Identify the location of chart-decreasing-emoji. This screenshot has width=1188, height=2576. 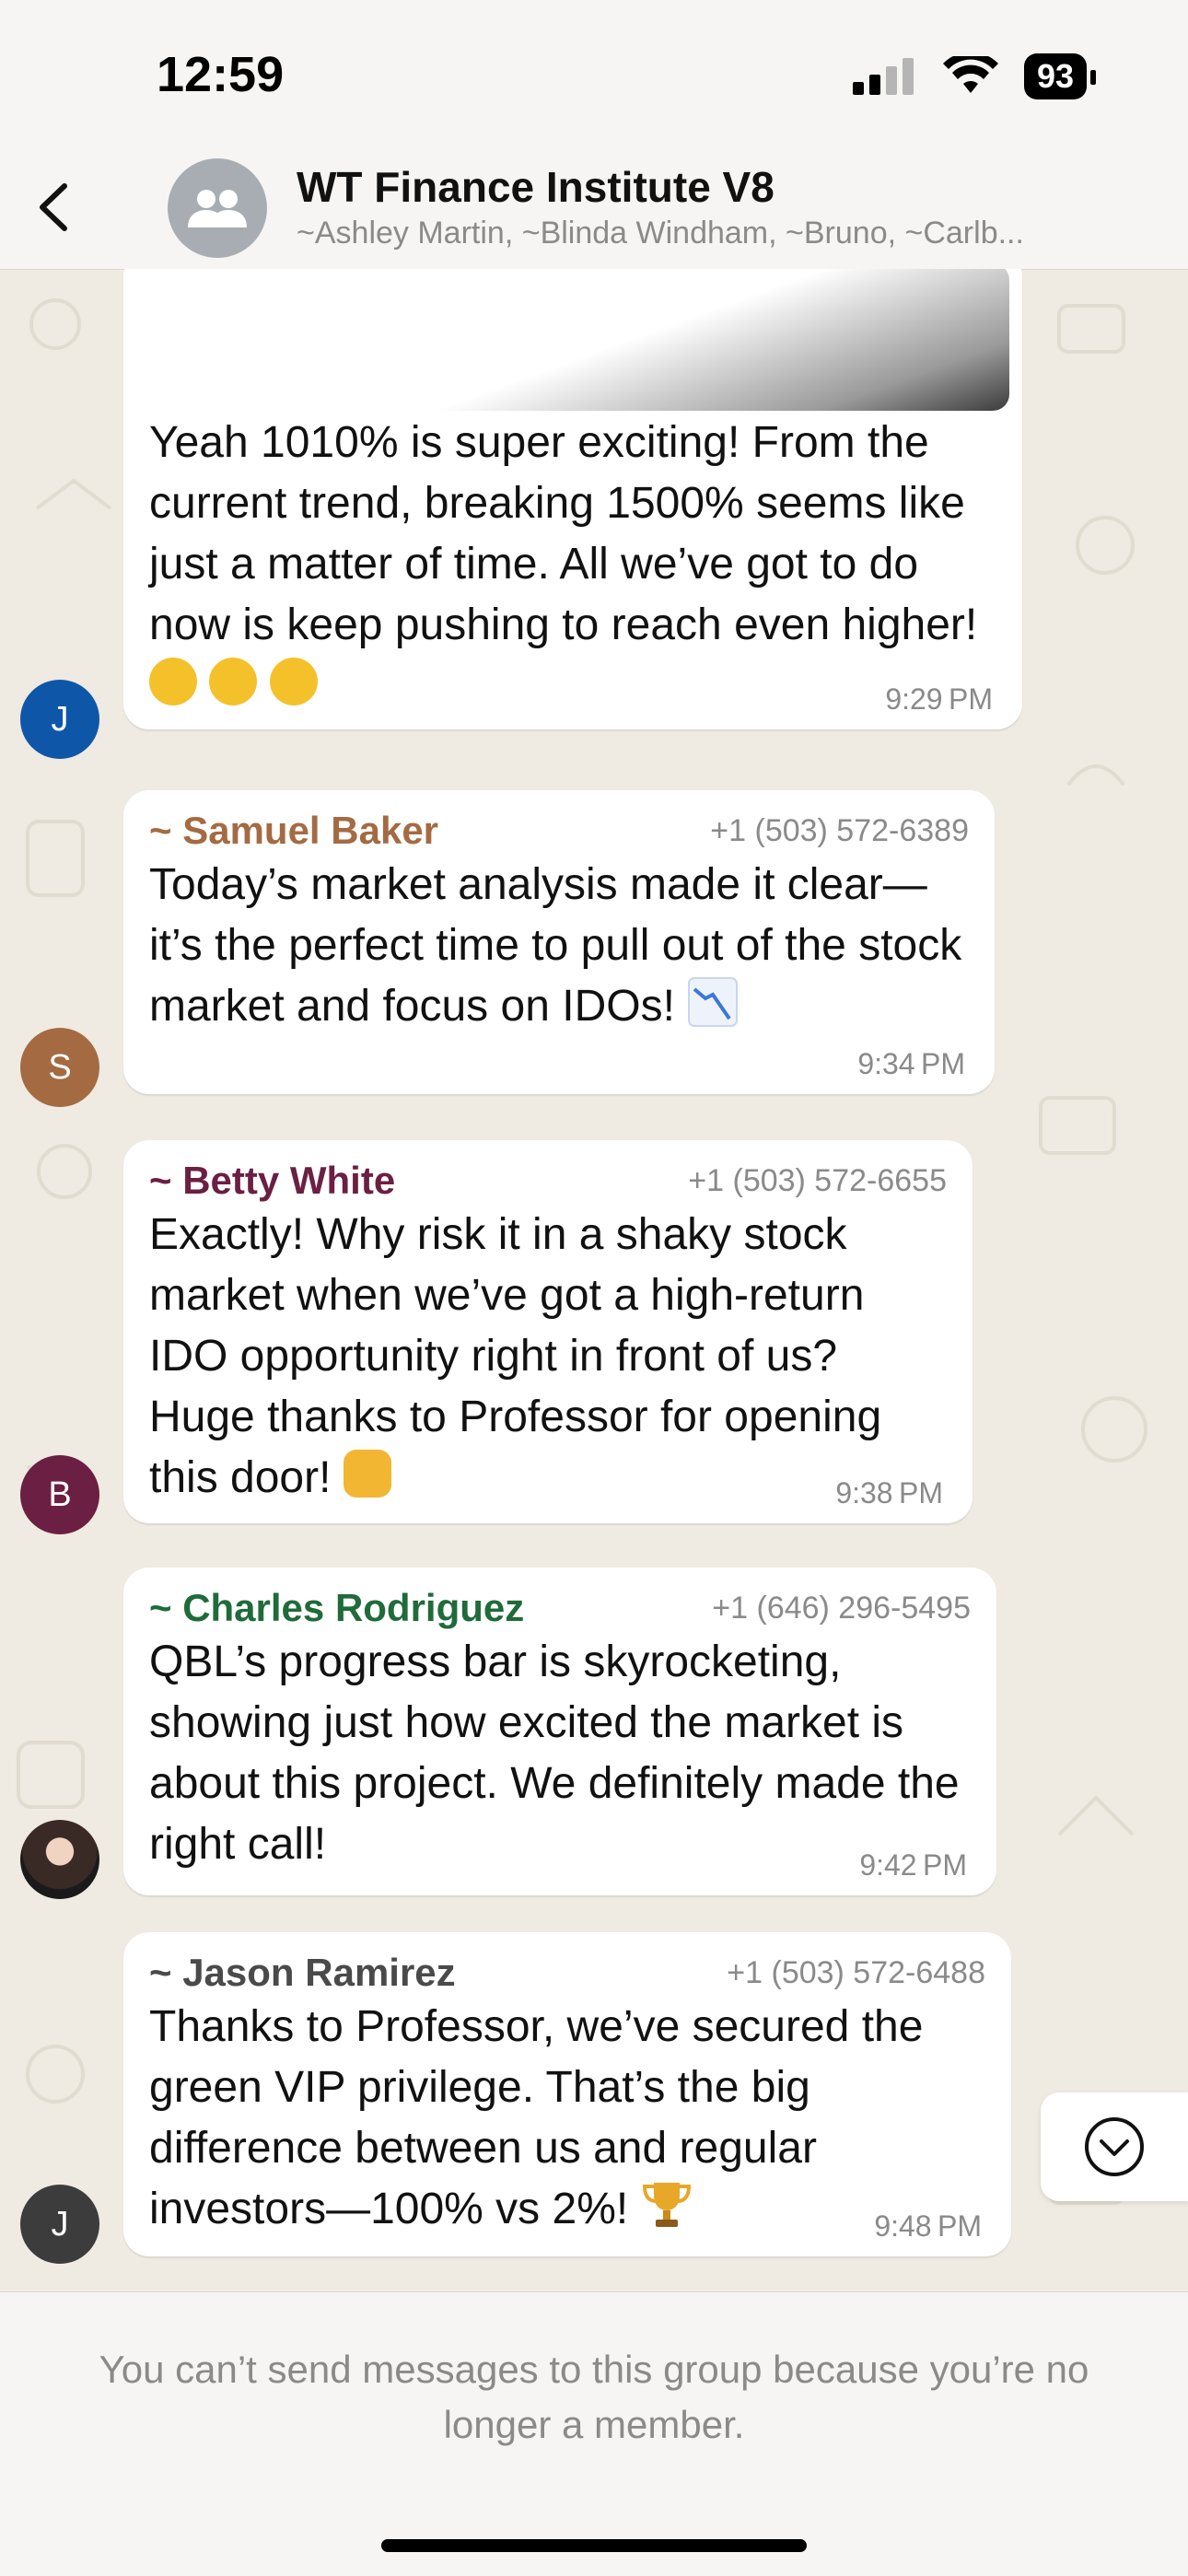
(713, 1002).